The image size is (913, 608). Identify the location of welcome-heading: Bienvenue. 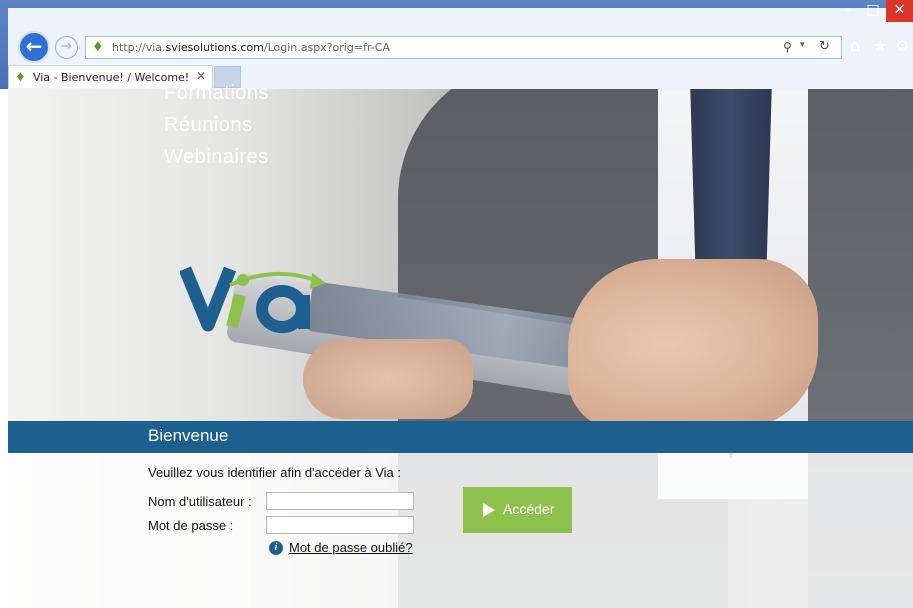
(188, 435).